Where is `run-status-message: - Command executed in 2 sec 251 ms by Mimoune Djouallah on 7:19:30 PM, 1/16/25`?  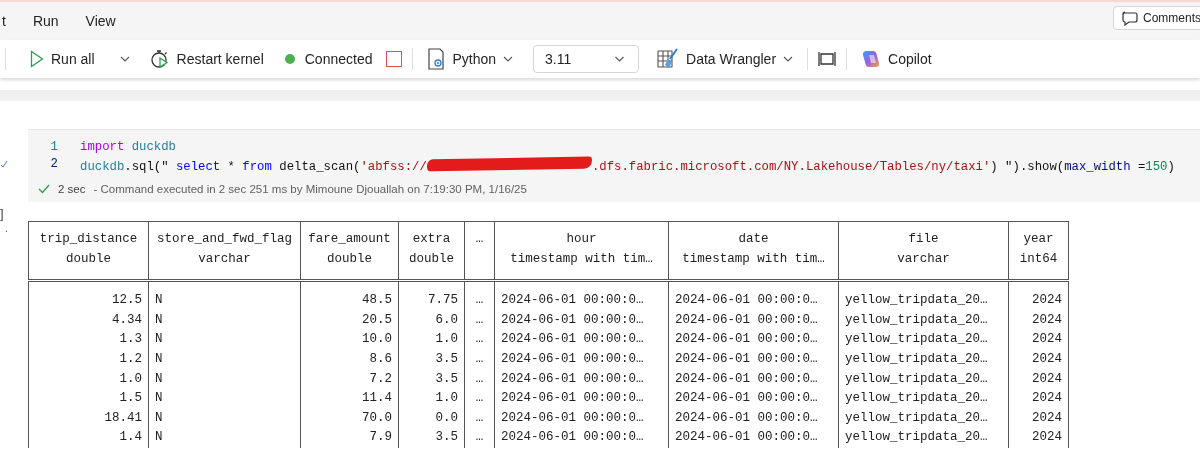 run-status-message: - Command executed in 2 sec 251 ms by Mimoune Djouallah on 7:19:30 PM, 1/16/25 is located at coordinates (310, 189).